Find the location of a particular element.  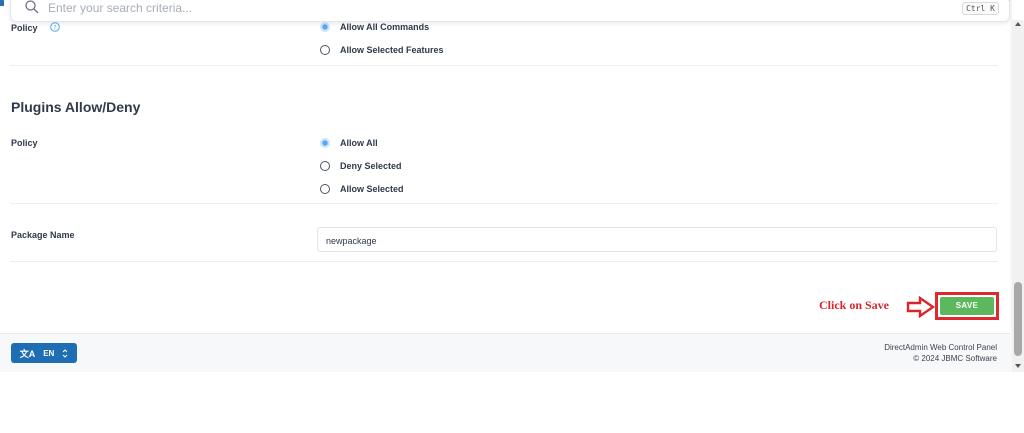

radio-label: Deny Selected is located at coordinates (371, 166).